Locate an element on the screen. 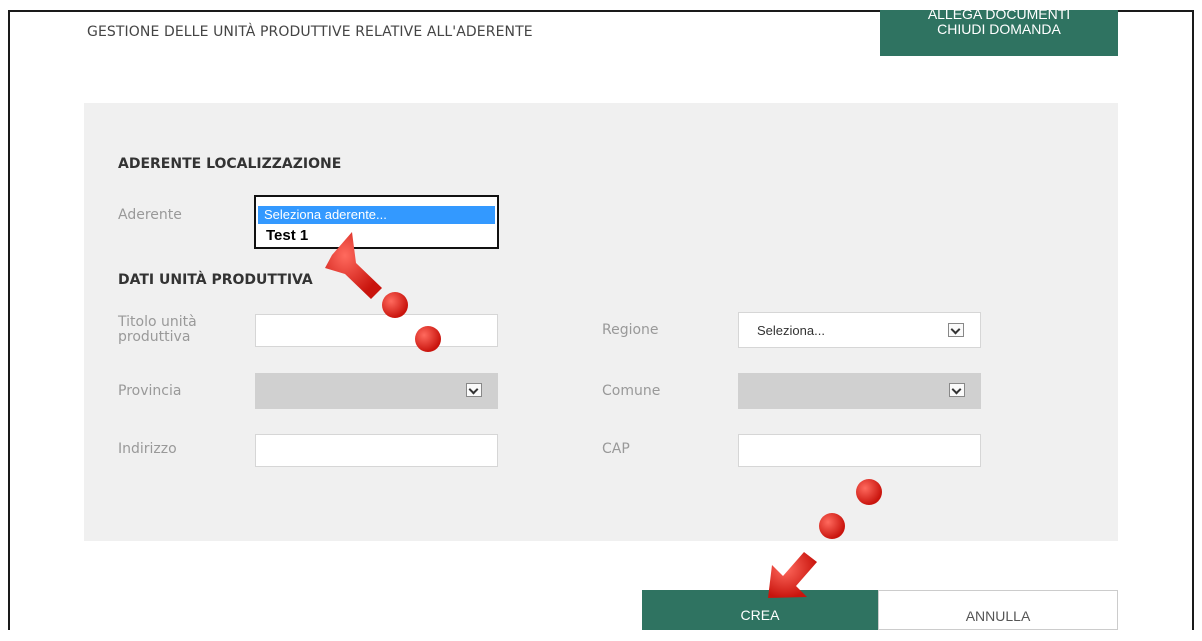  cap-label: CAP is located at coordinates (616, 449).